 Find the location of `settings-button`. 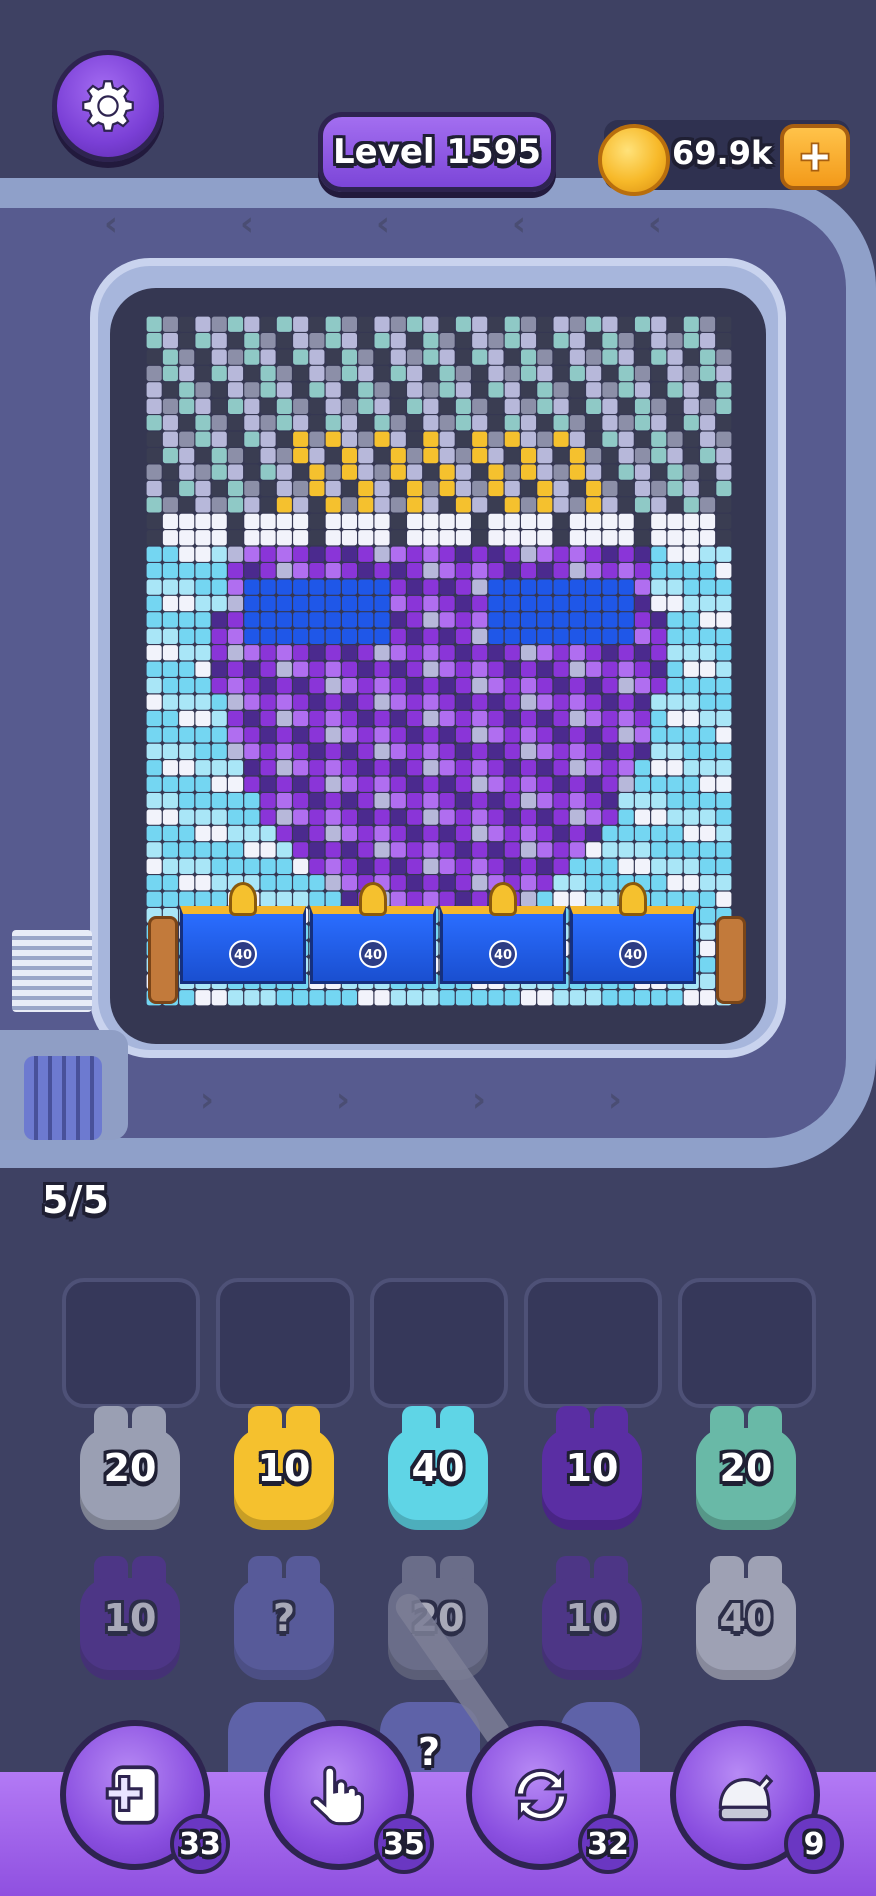

settings-button is located at coordinates (108, 106).